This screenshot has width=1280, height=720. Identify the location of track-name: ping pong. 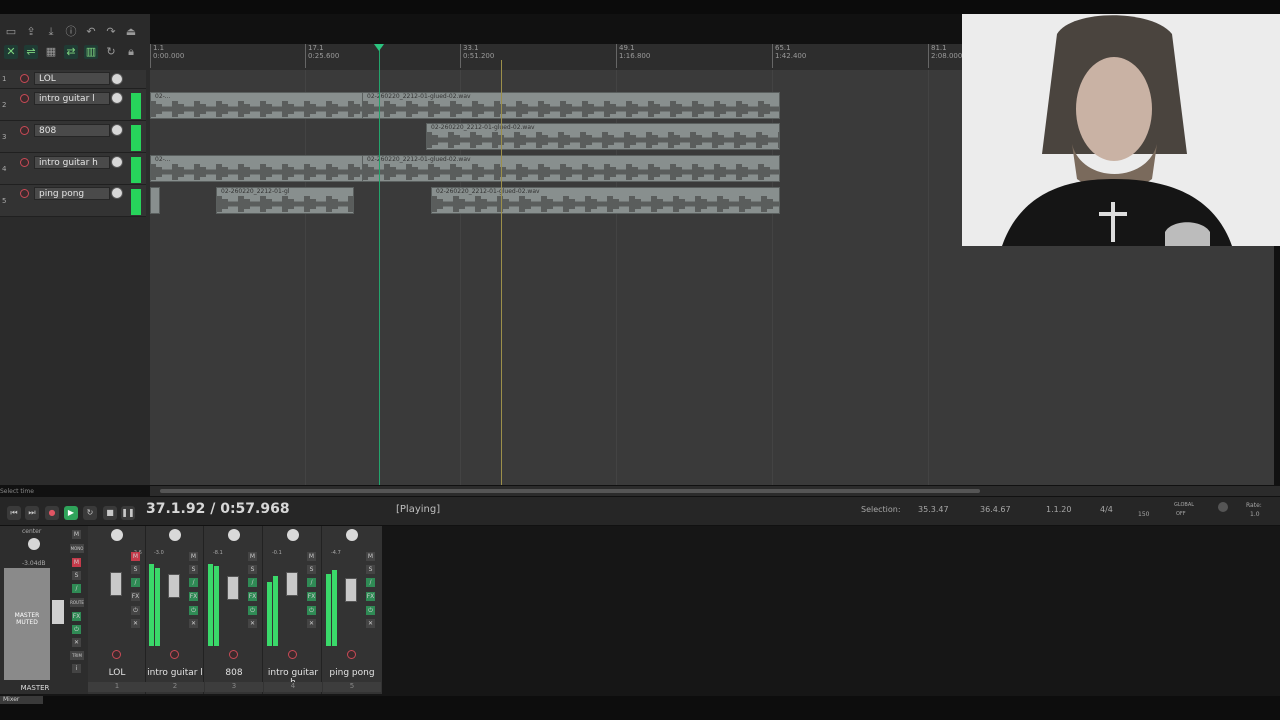
(72, 193).